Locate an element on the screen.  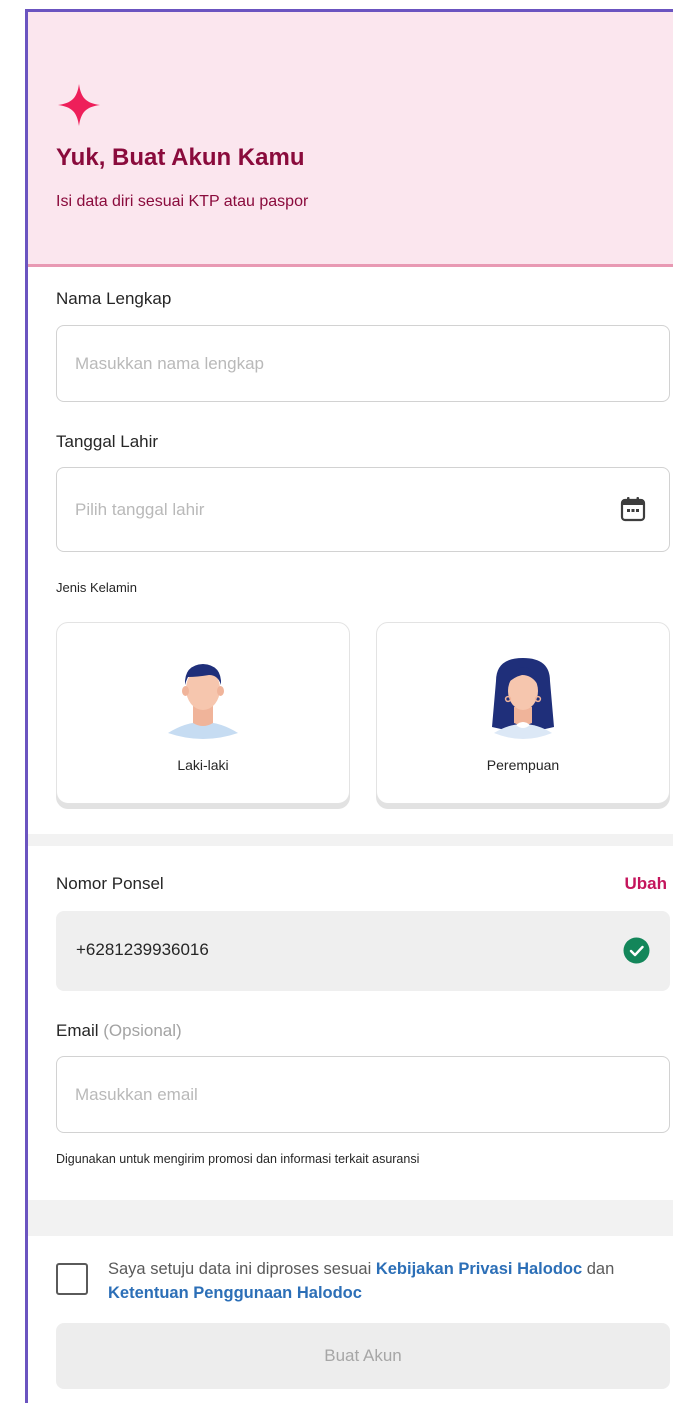
email-label: Email (Opsional) is located at coordinates (119, 1031).